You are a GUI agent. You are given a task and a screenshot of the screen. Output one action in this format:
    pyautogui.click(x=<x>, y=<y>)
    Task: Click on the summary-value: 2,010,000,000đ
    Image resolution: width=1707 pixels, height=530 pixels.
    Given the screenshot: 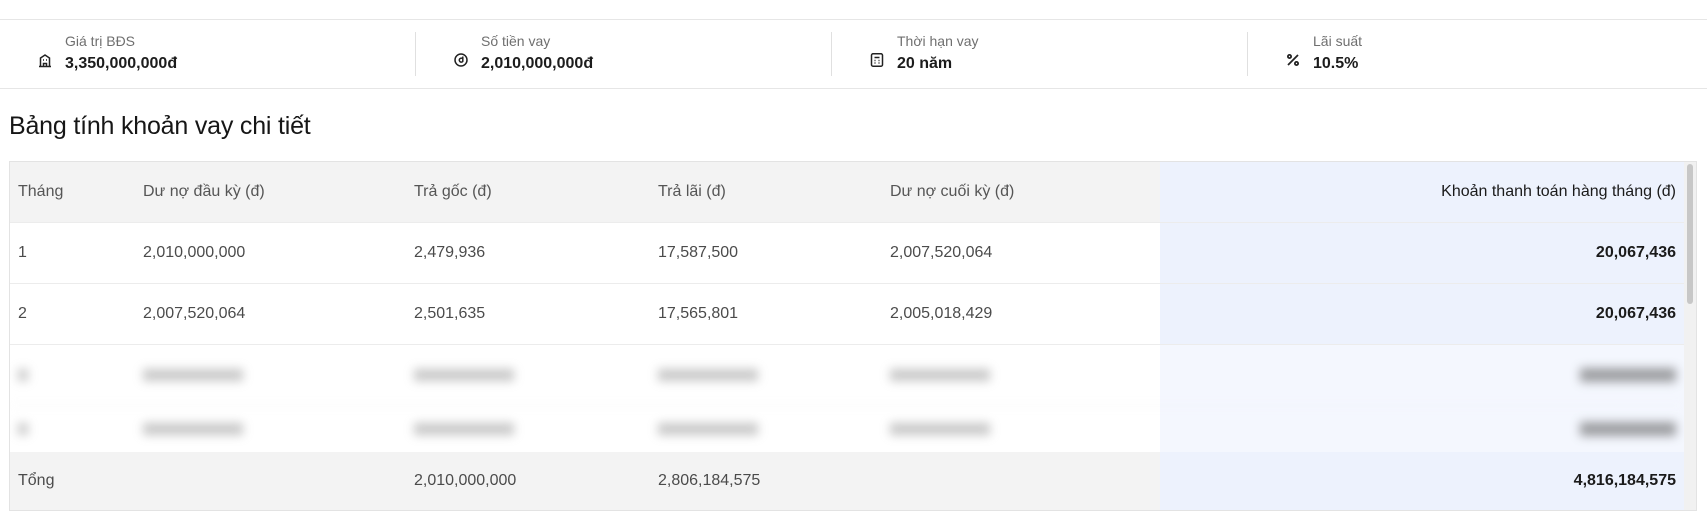 What is the action you would take?
    pyautogui.click(x=537, y=63)
    